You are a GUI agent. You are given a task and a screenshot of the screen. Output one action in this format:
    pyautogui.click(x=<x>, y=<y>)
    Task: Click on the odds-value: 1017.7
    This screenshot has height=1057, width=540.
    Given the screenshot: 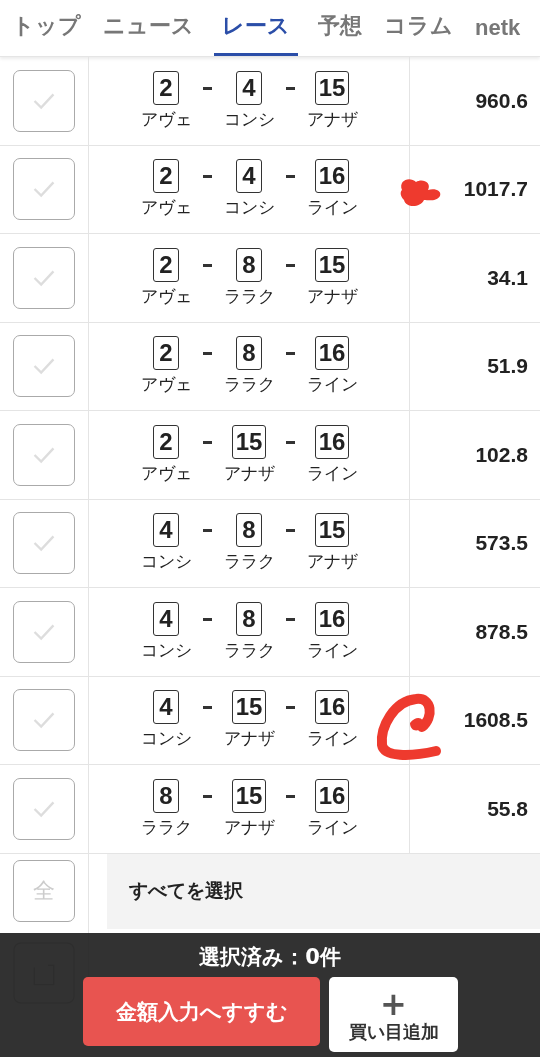 What is the action you would take?
    pyautogui.click(x=495, y=189)
    